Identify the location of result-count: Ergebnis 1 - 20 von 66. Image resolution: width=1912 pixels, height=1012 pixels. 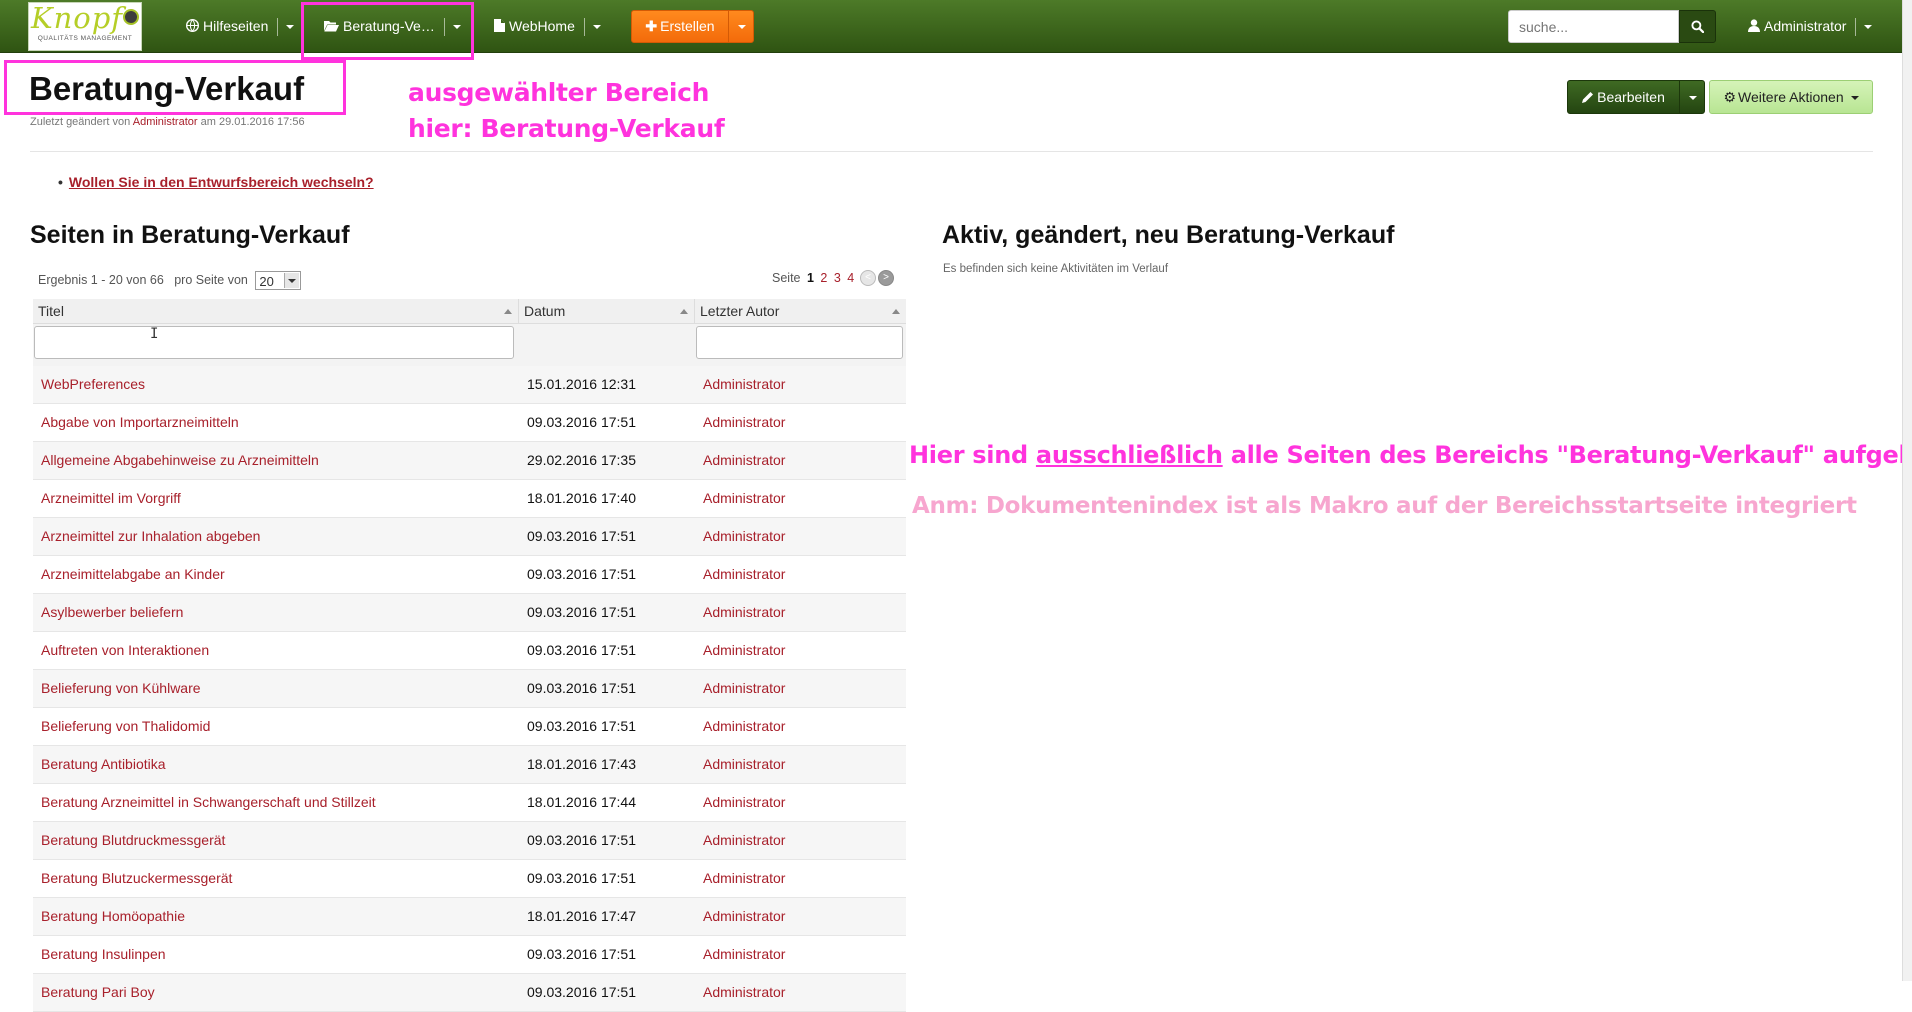
(101, 279).